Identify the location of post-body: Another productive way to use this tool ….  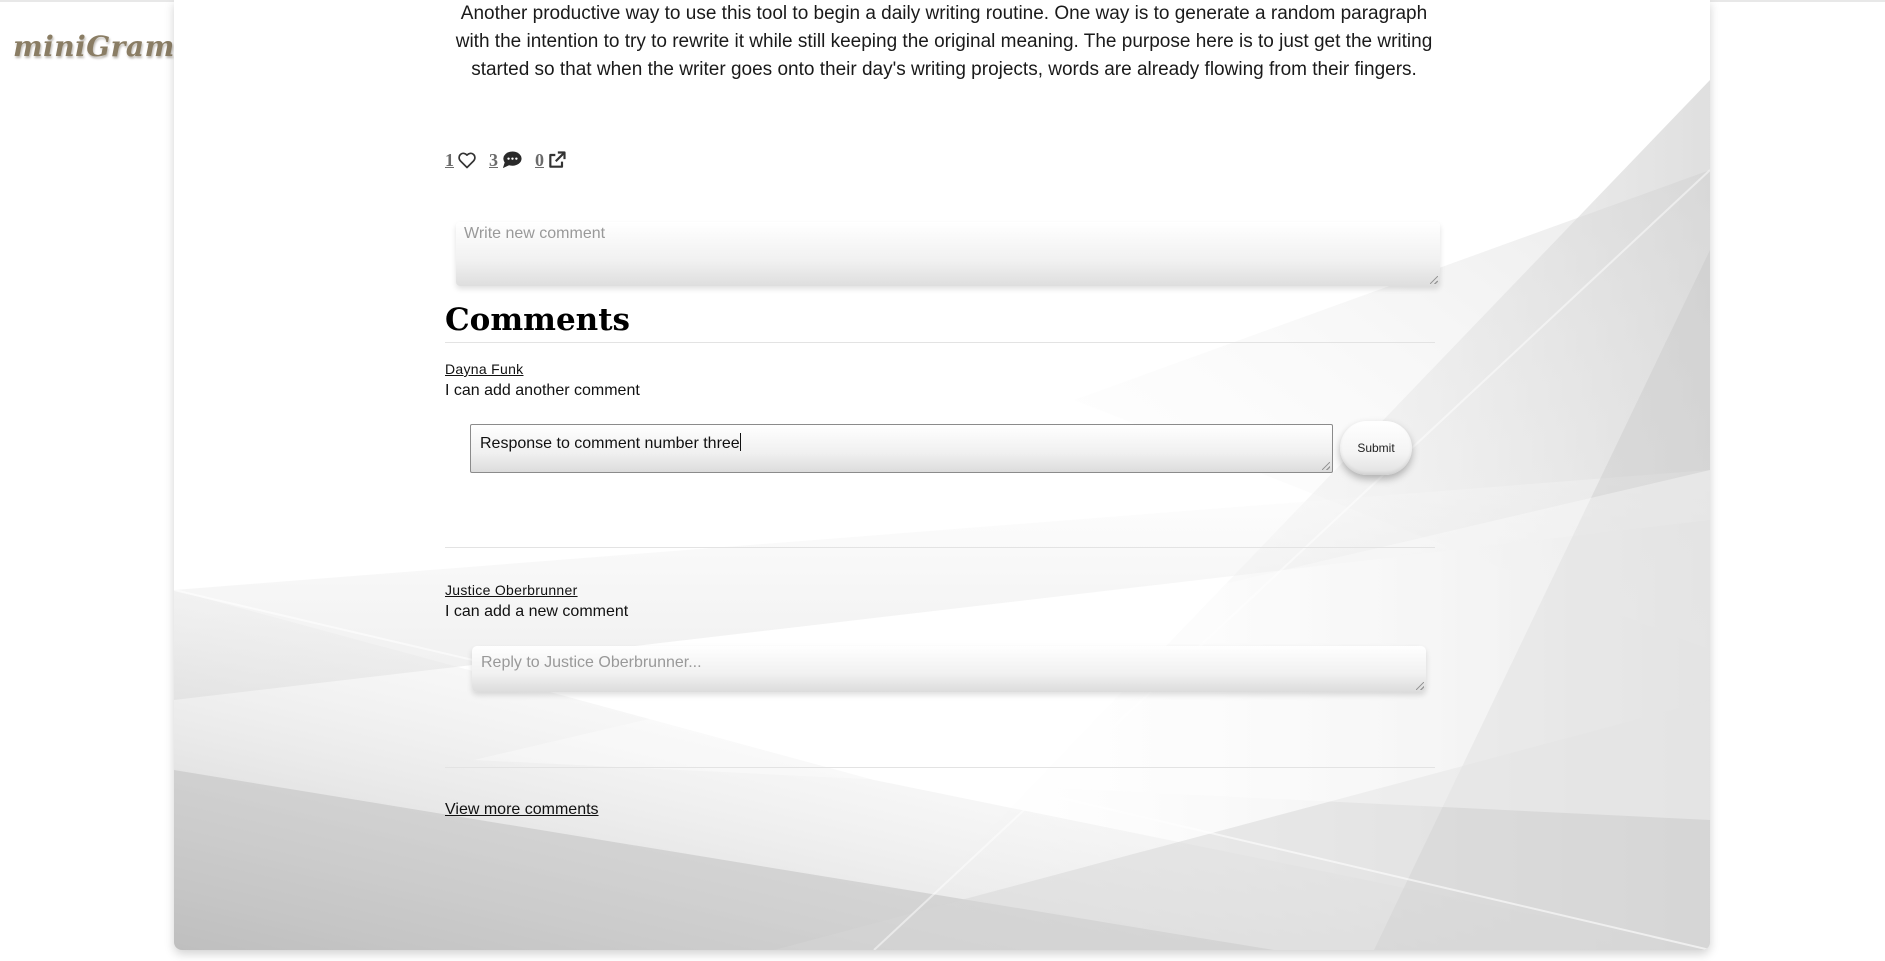
(944, 41).